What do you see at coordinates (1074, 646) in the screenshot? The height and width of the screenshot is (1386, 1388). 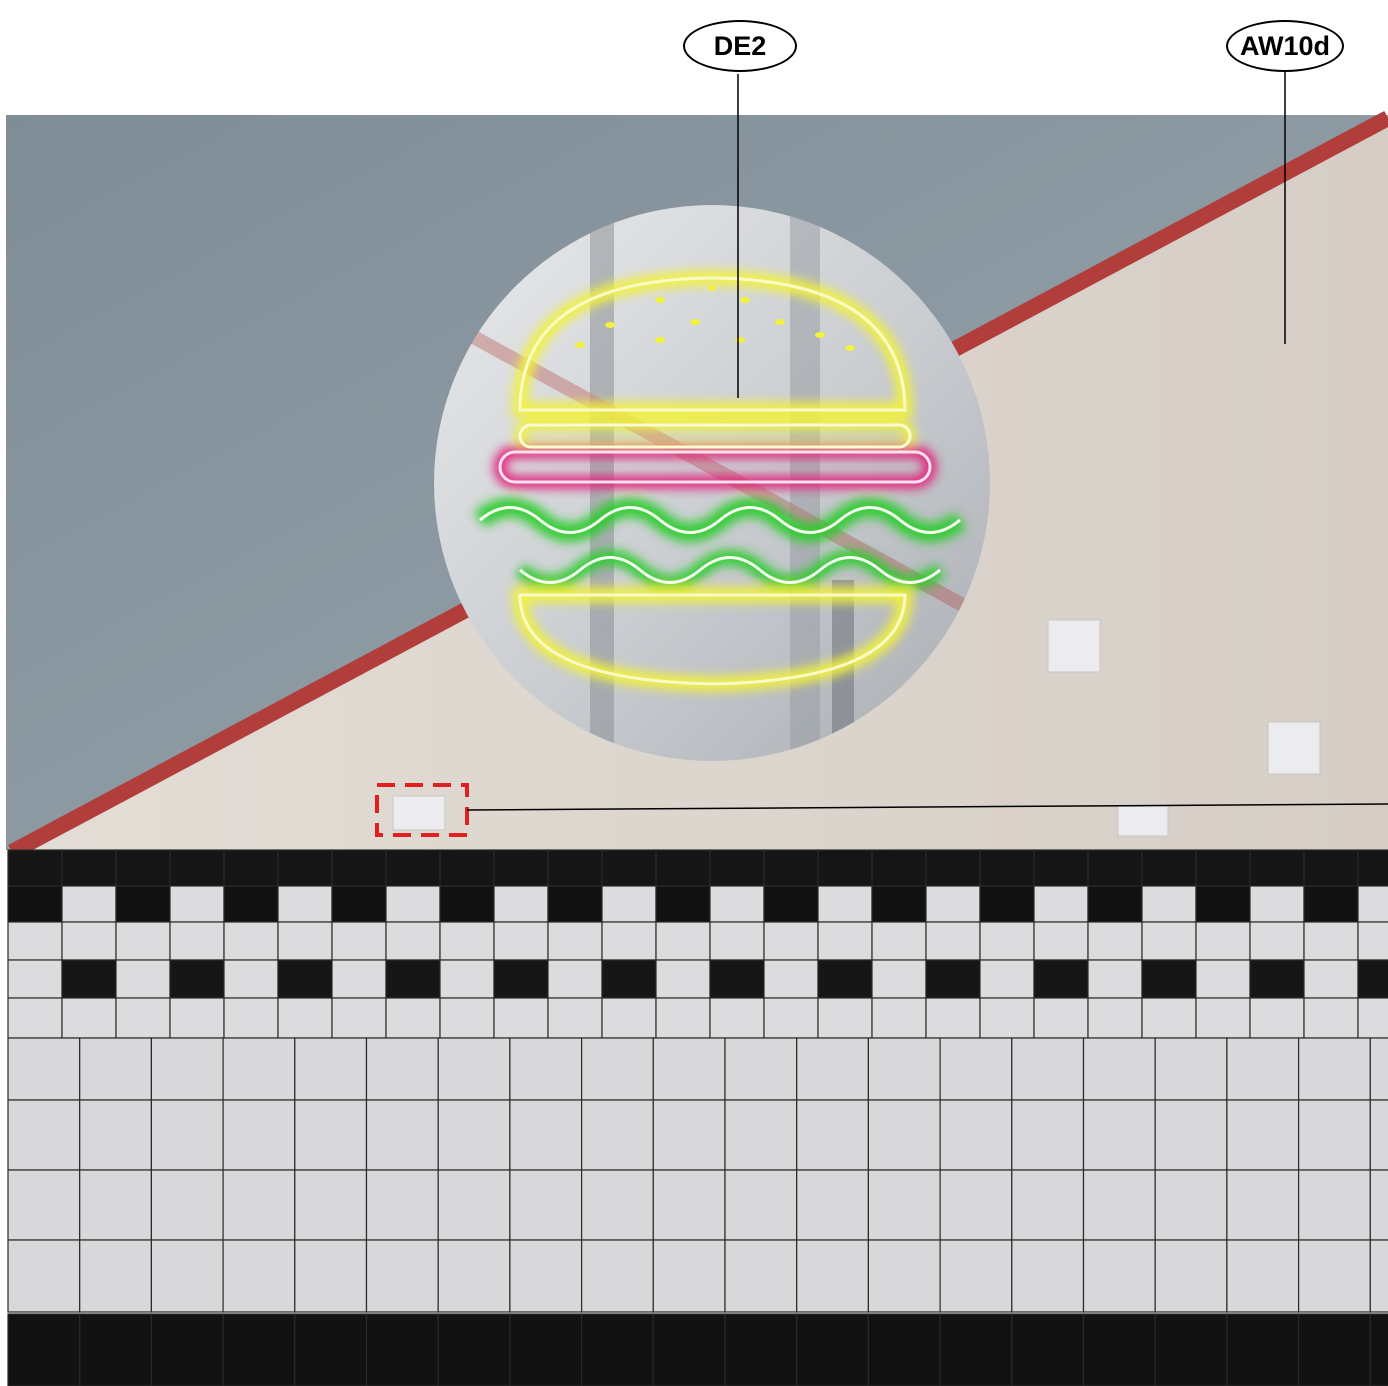 I see `wall-plate` at bounding box center [1074, 646].